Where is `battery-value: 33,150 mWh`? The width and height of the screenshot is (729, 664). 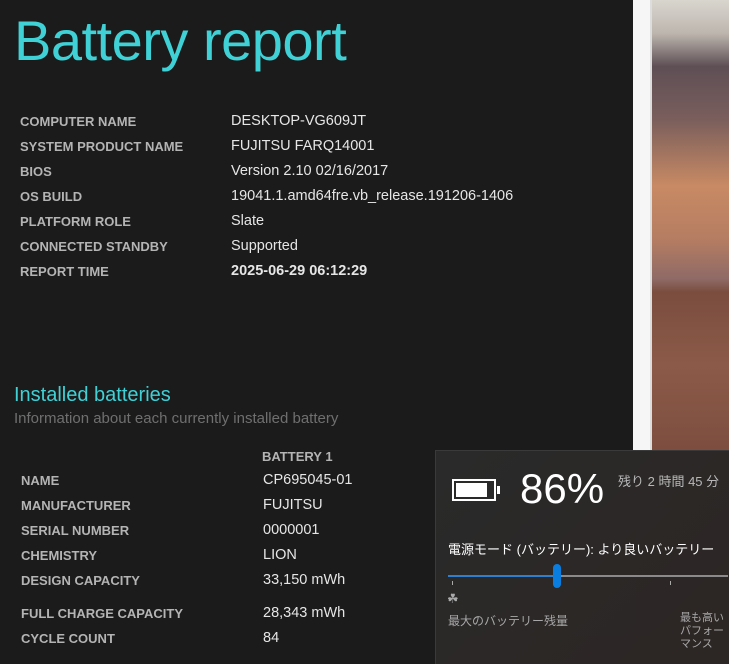 battery-value: 33,150 mWh is located at coordinates (304, 580).